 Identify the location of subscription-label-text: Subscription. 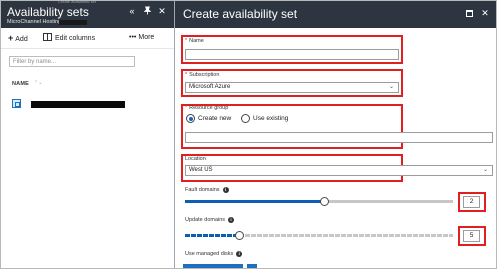
(204, 75).